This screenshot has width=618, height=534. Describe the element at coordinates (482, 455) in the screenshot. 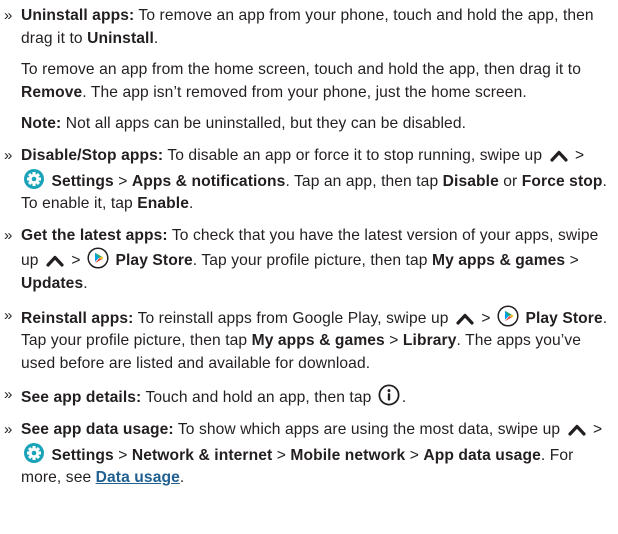

I see `bold-term: App data usage` at that location.